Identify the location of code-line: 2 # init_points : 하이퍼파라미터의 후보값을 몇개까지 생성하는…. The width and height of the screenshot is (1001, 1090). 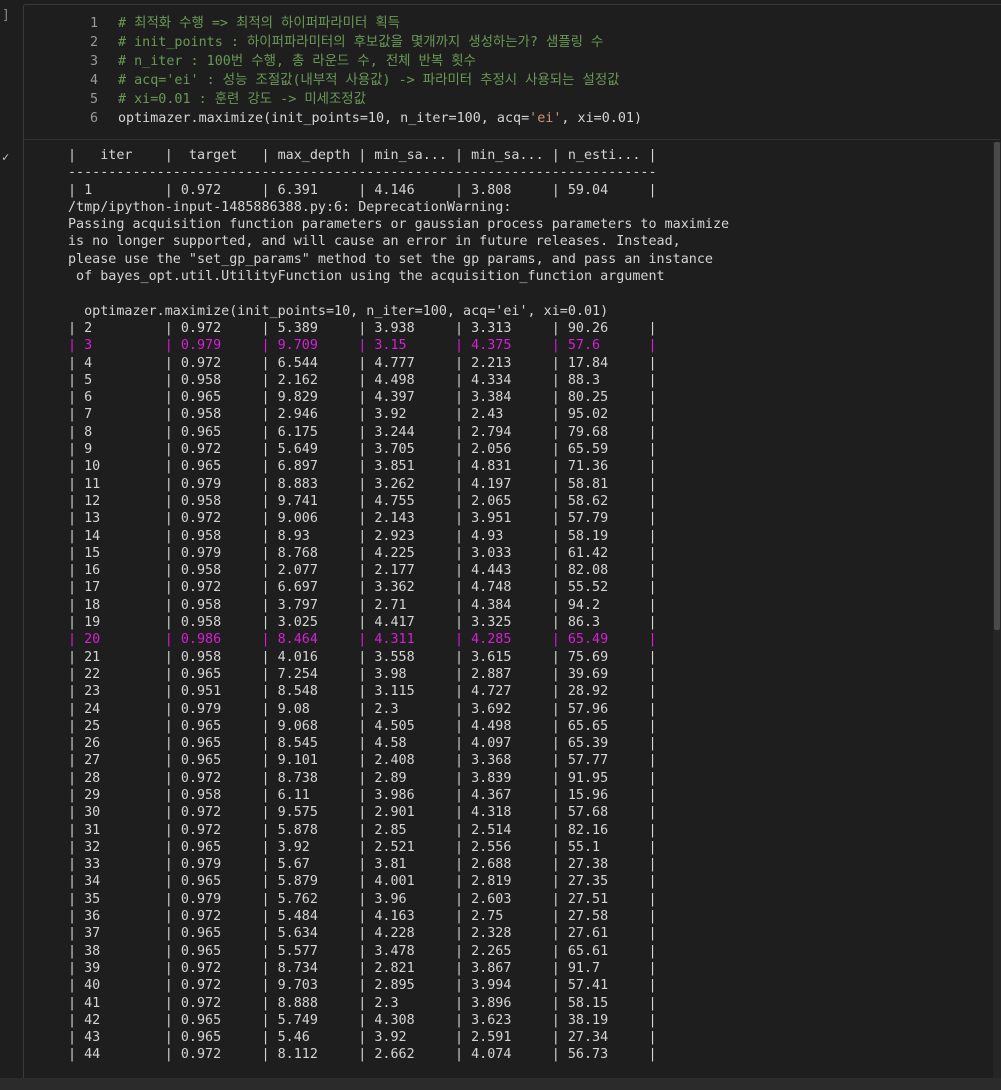
(512, 42).